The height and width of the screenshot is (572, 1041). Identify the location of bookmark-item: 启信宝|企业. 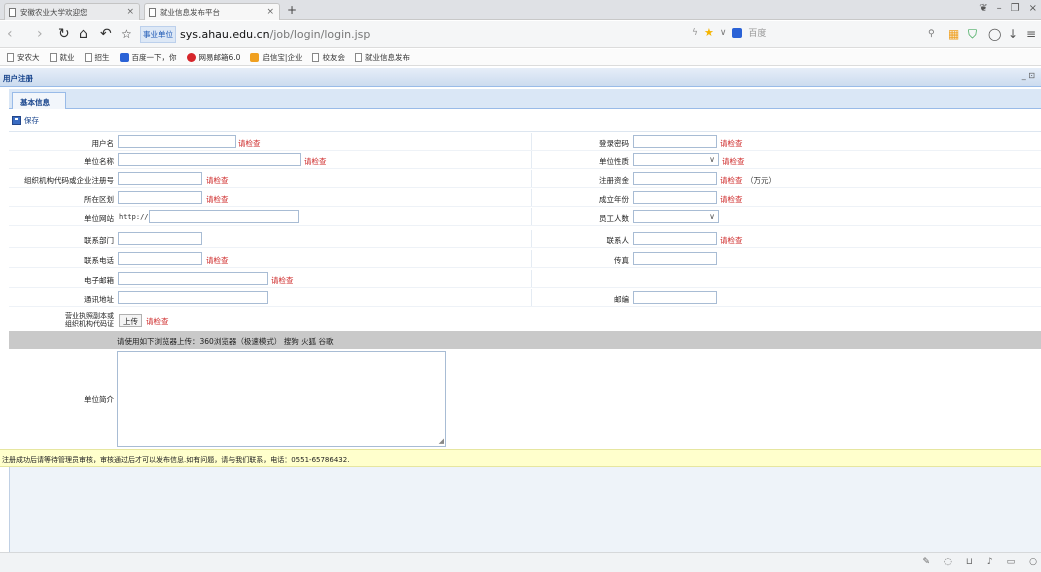
(276, 57).